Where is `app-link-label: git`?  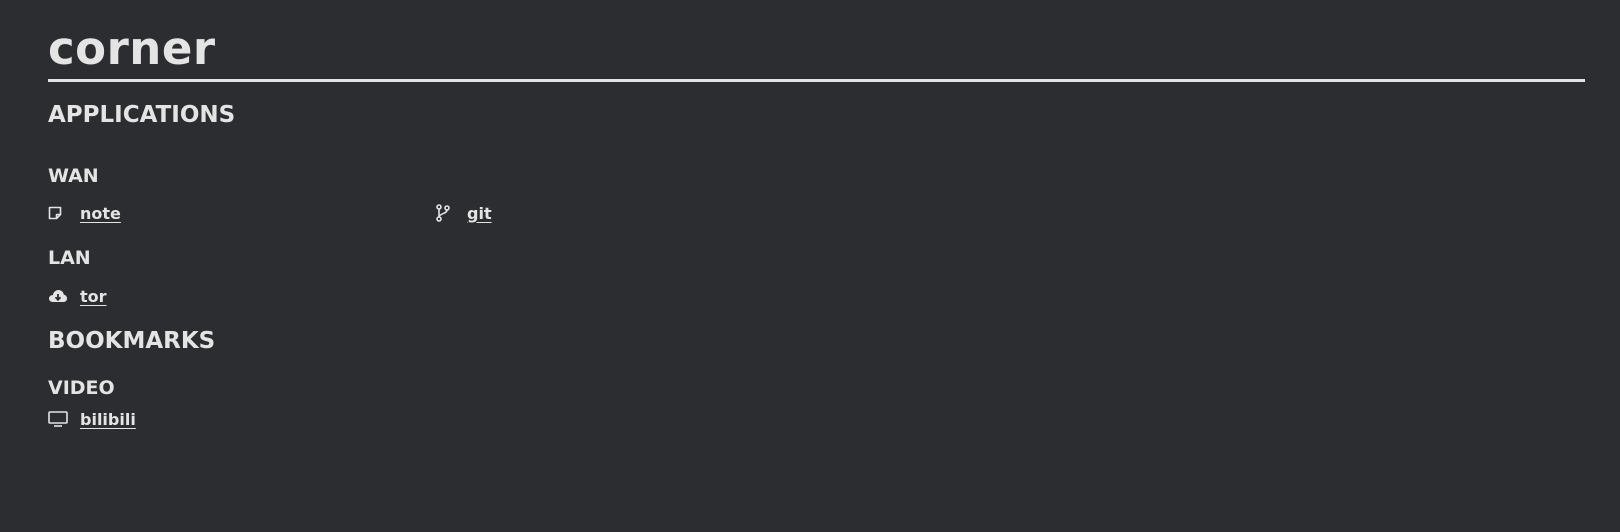
app-link-label: git is located at coordinates (479, 213).